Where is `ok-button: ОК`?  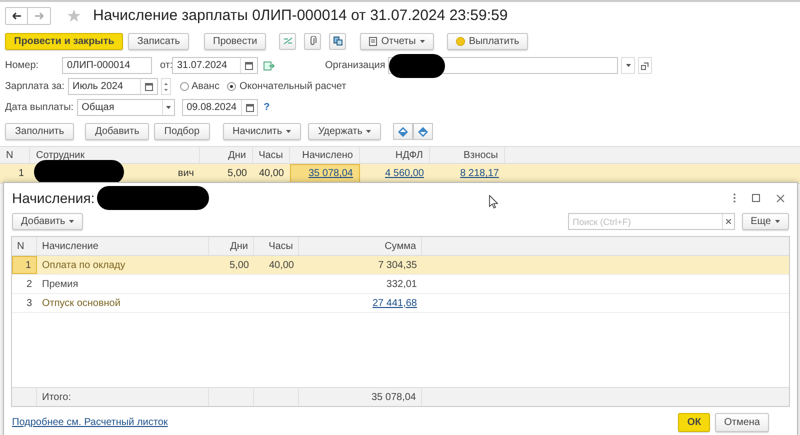 ok-button: ОК is located at coordinates (694, 422).